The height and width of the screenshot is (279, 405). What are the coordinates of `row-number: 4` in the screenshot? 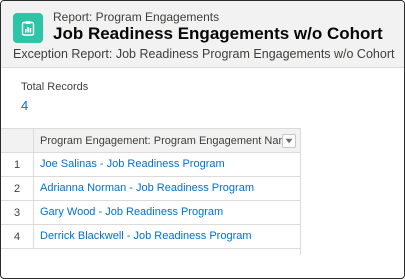 It's located at (17, 237).